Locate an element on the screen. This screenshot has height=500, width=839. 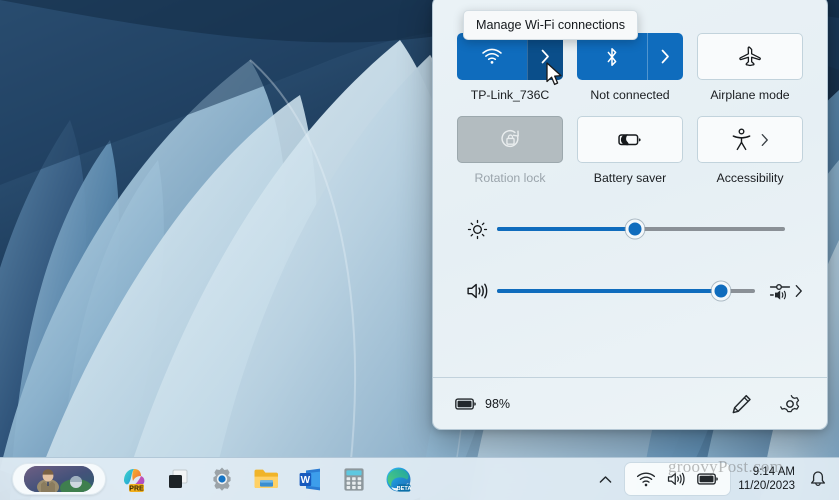
tray-overflow-button is located at coordinates (605, 479).